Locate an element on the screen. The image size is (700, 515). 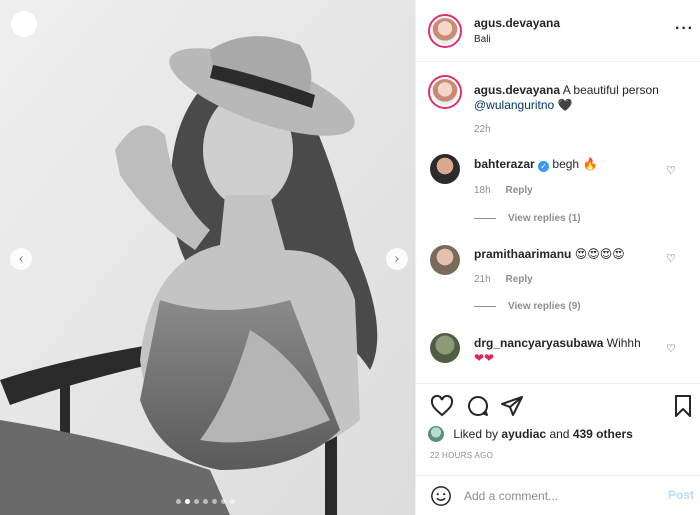
post-comment-button: Post is located at coordinates (681, 495).